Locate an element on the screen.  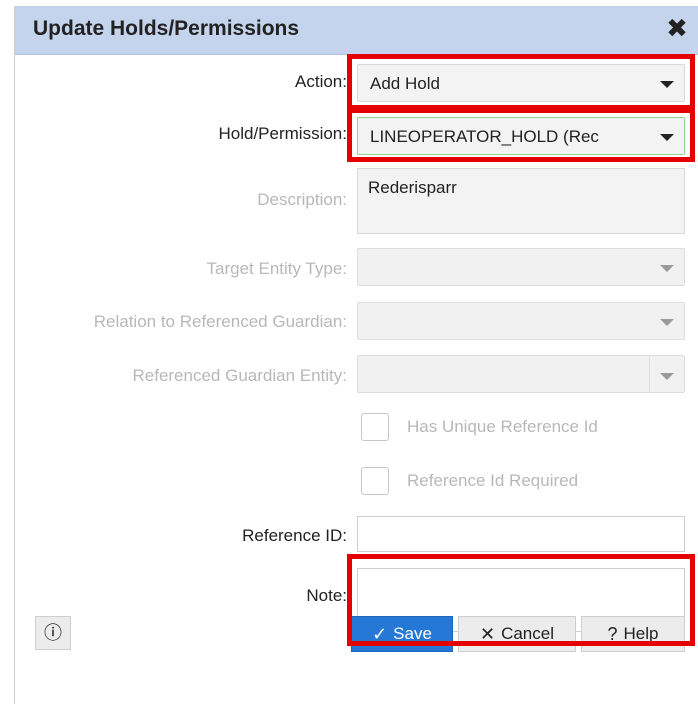
description-value: Rederisparr is located at coordinates (412, 187).